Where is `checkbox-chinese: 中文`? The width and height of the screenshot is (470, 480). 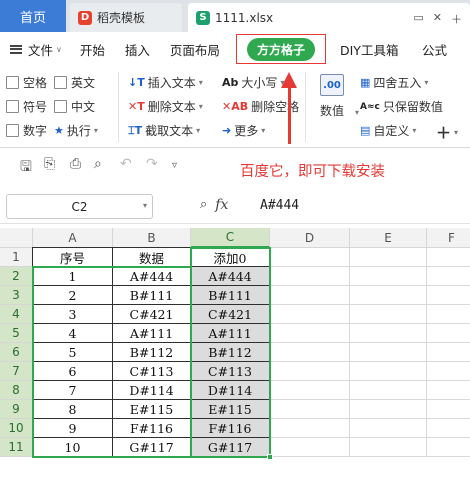
checkbox-chinese: 中文 is located at coordinates (74, 106).